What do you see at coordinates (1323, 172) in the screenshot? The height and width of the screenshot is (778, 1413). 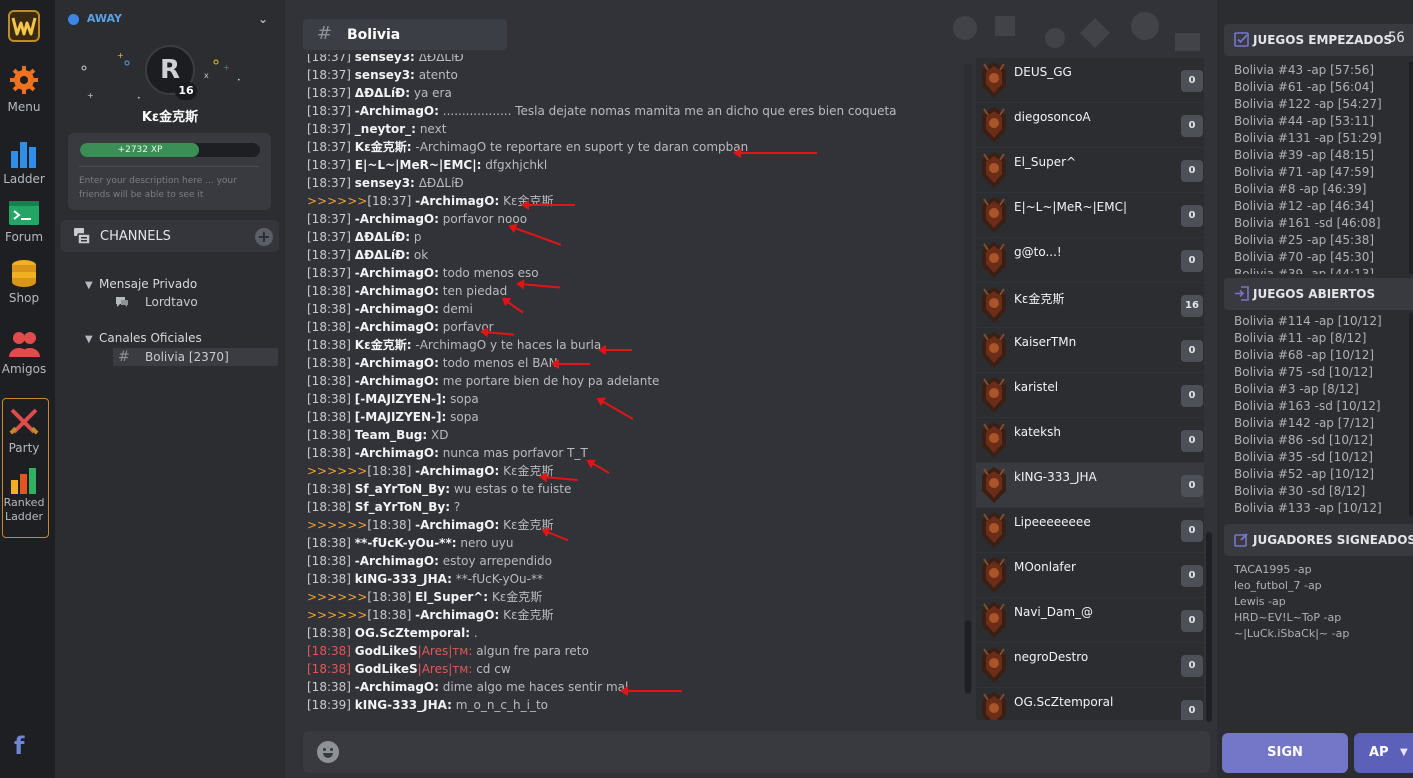 I see `game-list-item: Bolivia #71 -ap [47:59]` at bounding box center [1323, 172].